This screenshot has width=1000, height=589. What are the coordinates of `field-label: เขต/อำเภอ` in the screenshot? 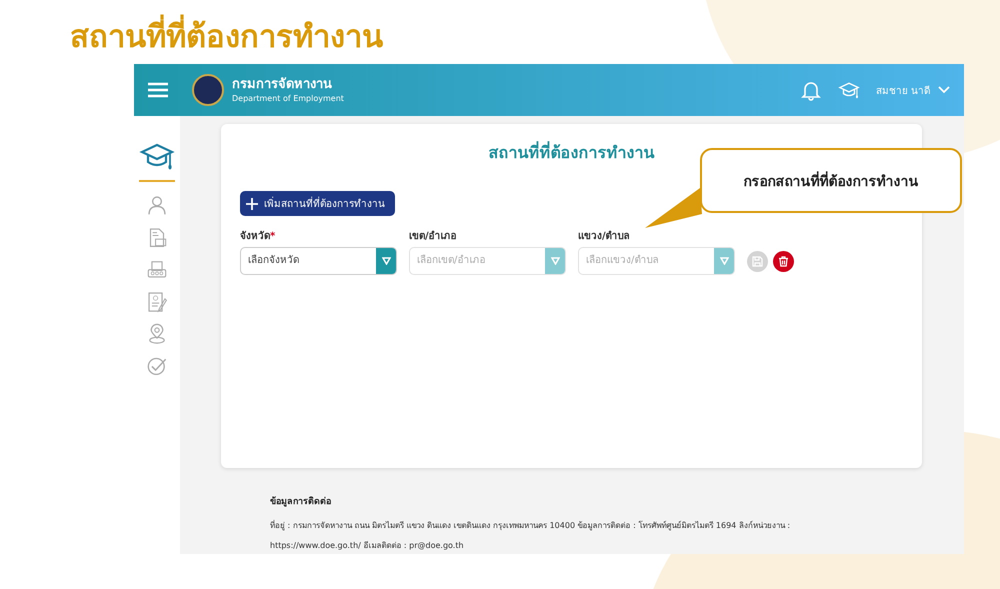 It's located at (433, 236).